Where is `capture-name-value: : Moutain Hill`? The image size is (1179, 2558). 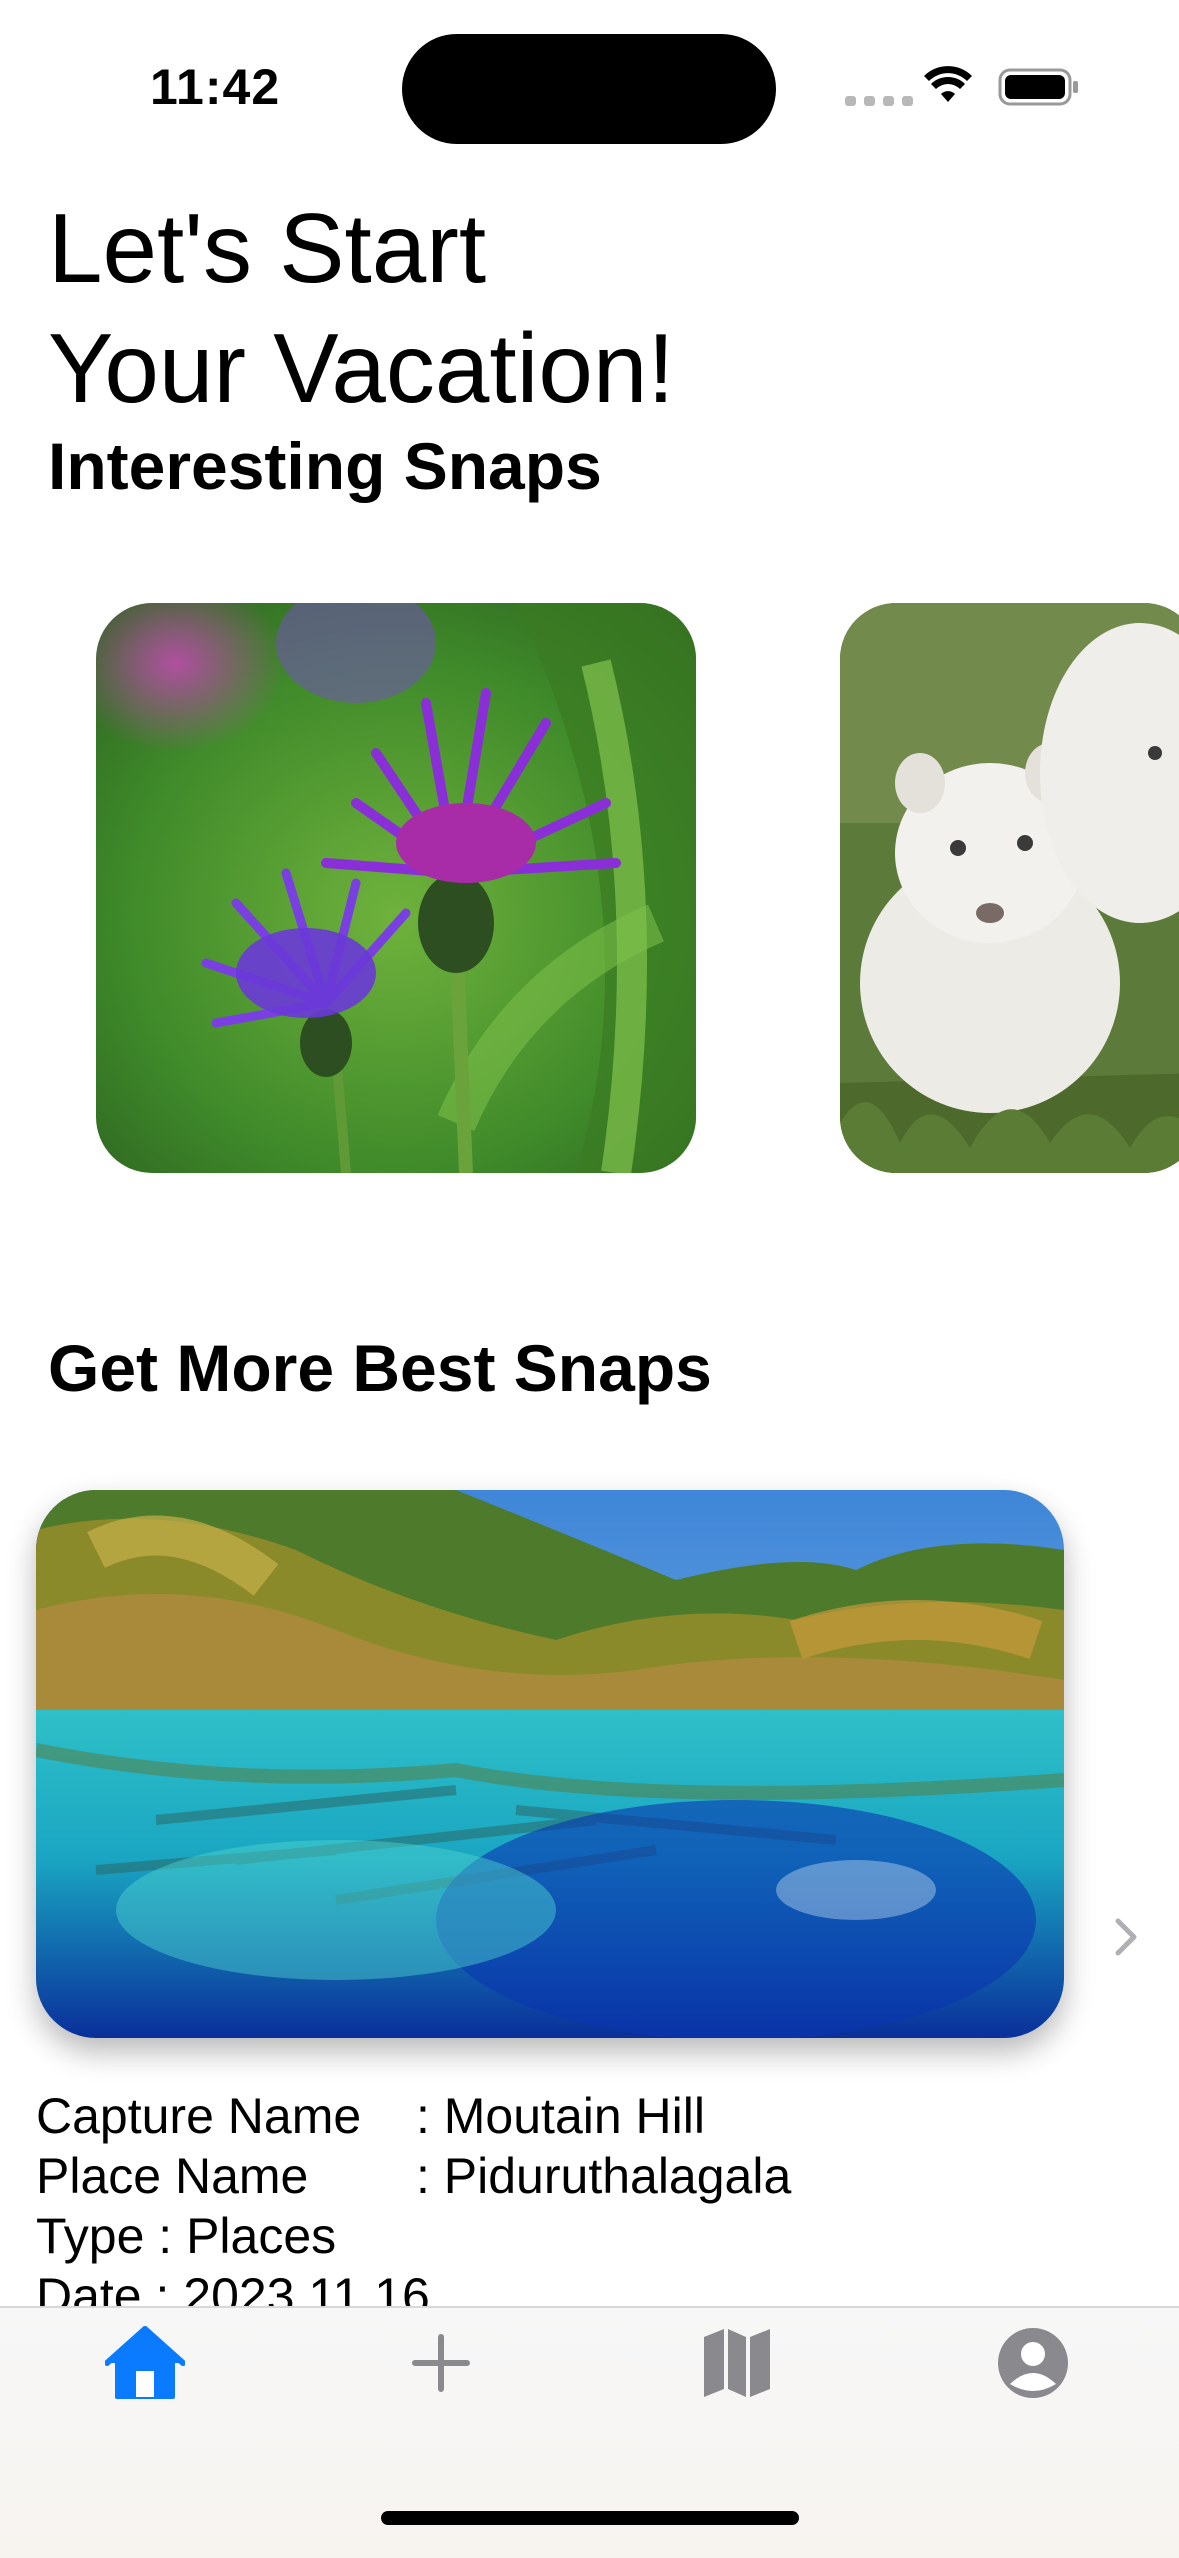
capture-name-value: : Moutain Hill is located at coordinates (560, 2116).